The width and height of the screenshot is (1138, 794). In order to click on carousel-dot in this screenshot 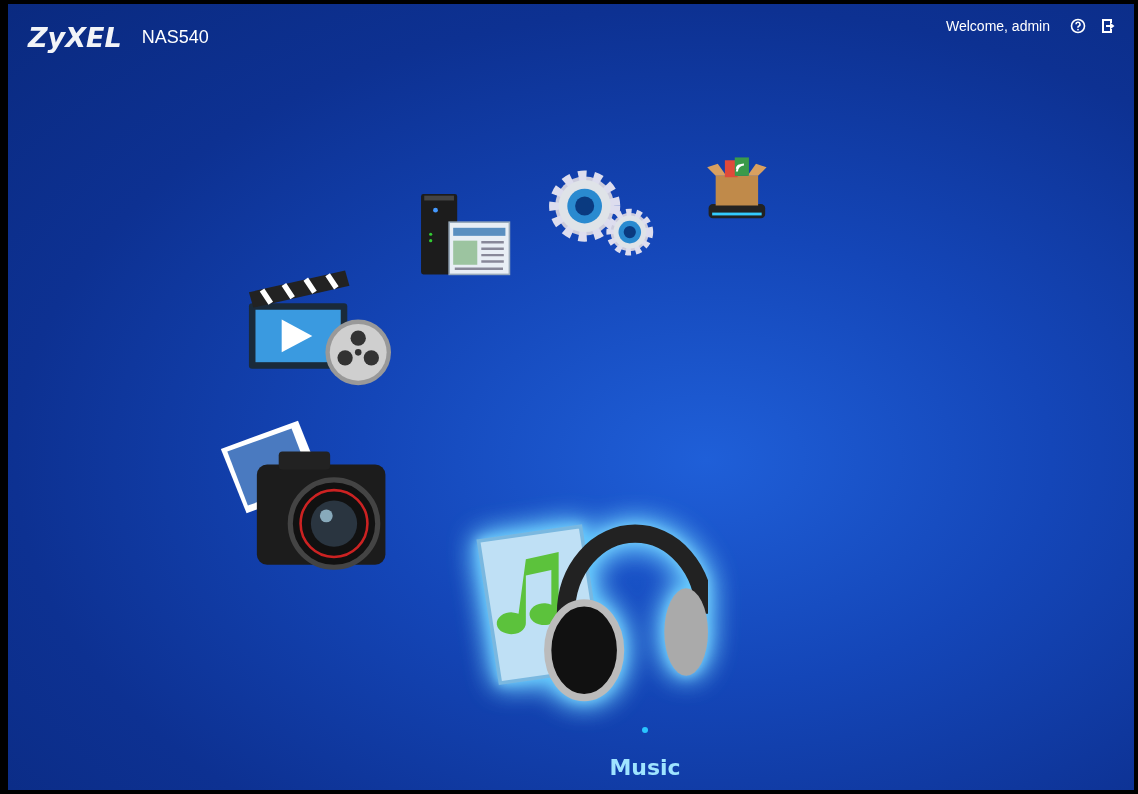, I will do `click(645, 730)`.